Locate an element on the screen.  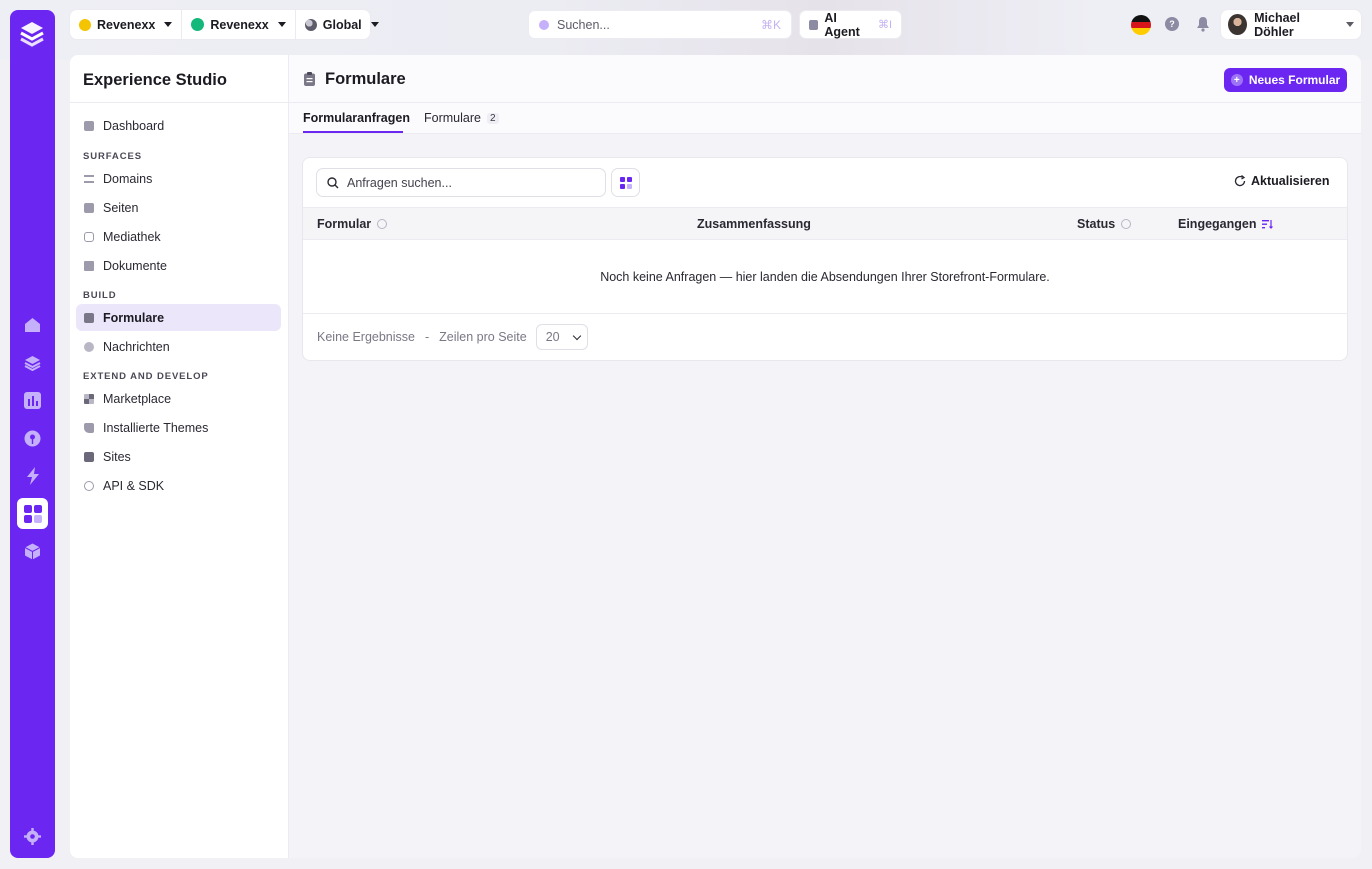
column-eingegangen: Eingegangen is located at coordinates (1226, 224).